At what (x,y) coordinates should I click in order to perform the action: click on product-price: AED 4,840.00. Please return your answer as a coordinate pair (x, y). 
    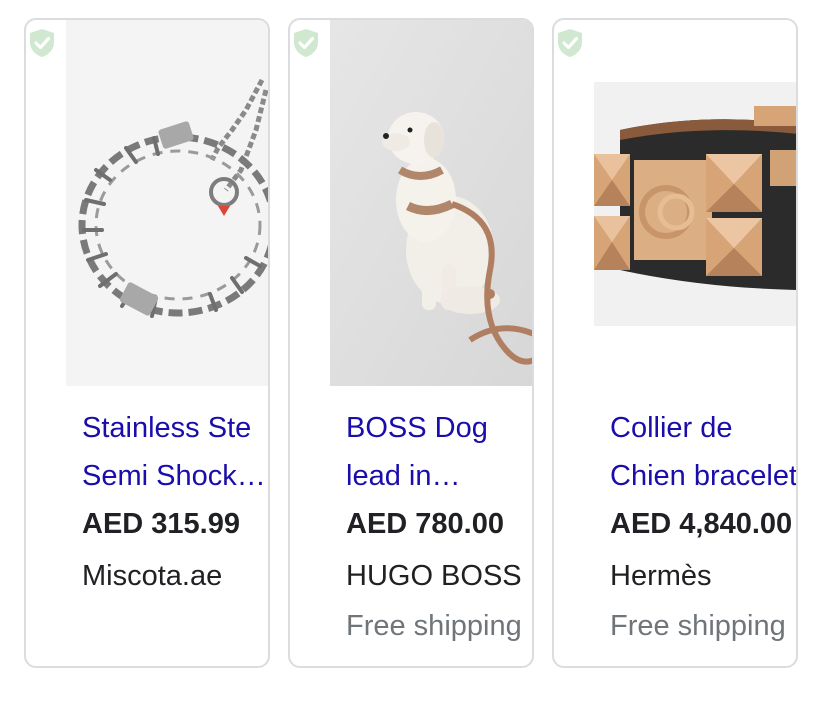
    Looking at the image, I should click on (701, 524).